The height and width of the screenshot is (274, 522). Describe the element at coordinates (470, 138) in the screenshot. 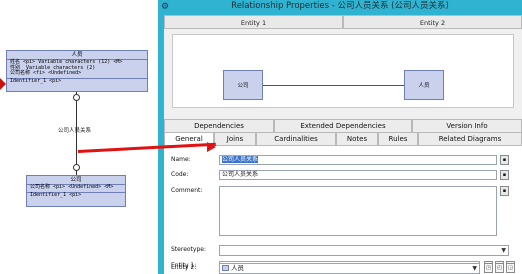

I see `tab-related-diagrams: Related Diagrams` at that location.